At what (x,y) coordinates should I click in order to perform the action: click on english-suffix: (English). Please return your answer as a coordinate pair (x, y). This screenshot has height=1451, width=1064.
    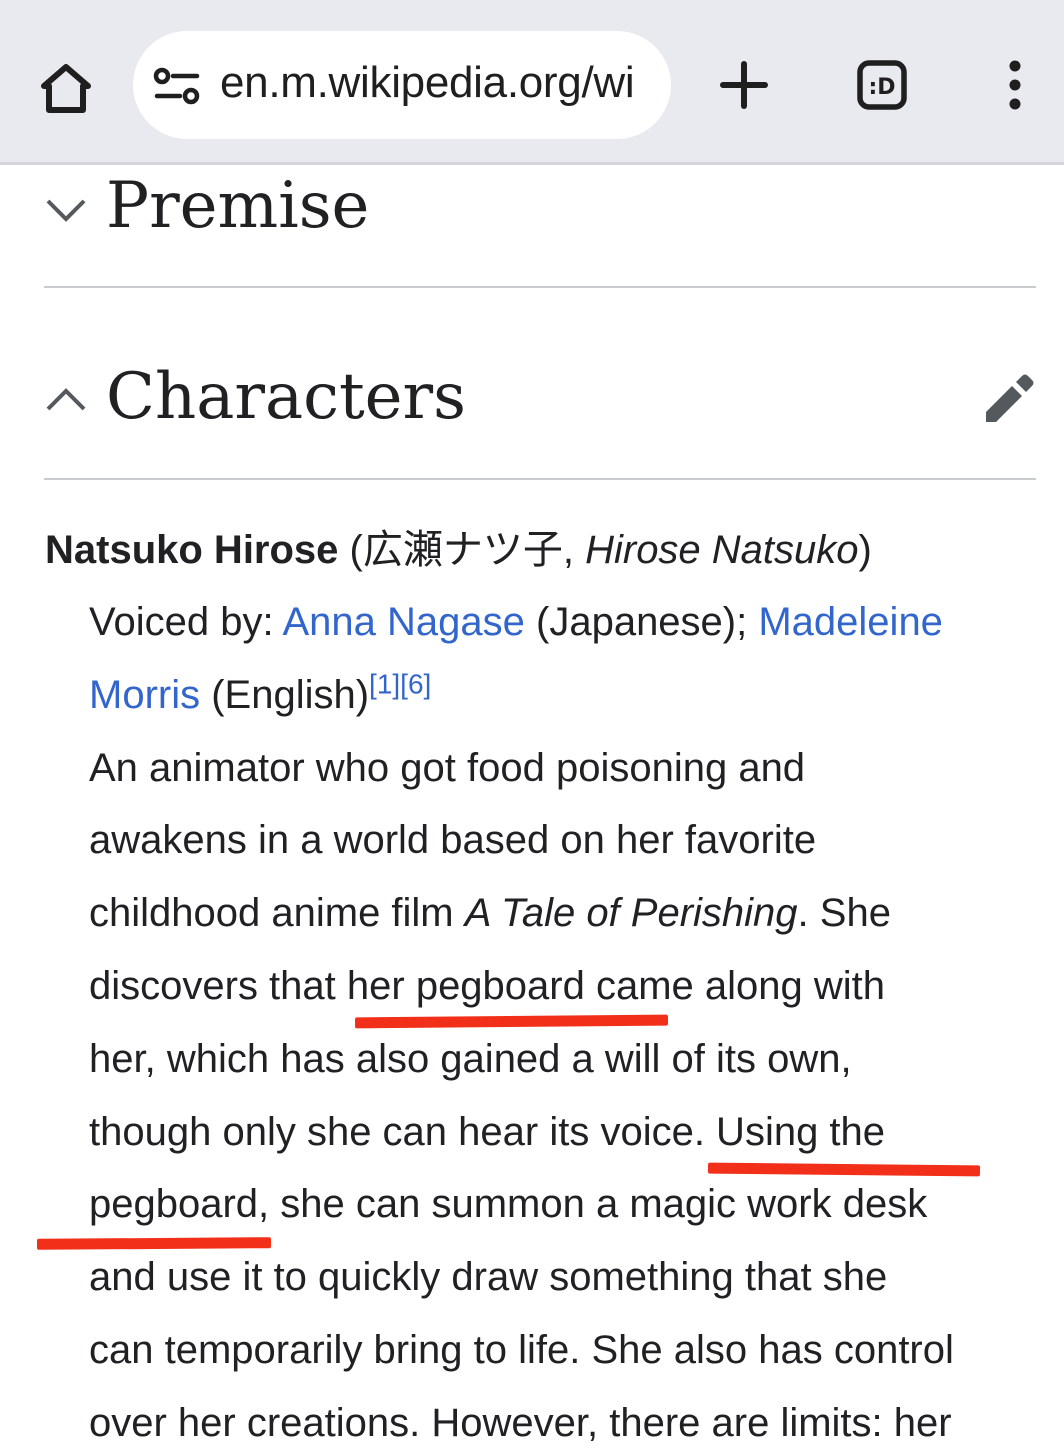
    Looking at the image, I should click on (285, 694).